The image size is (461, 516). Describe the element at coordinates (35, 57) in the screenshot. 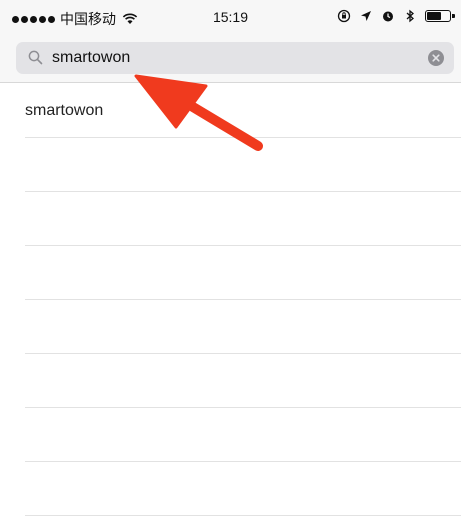

I see `search-icon` at that location.